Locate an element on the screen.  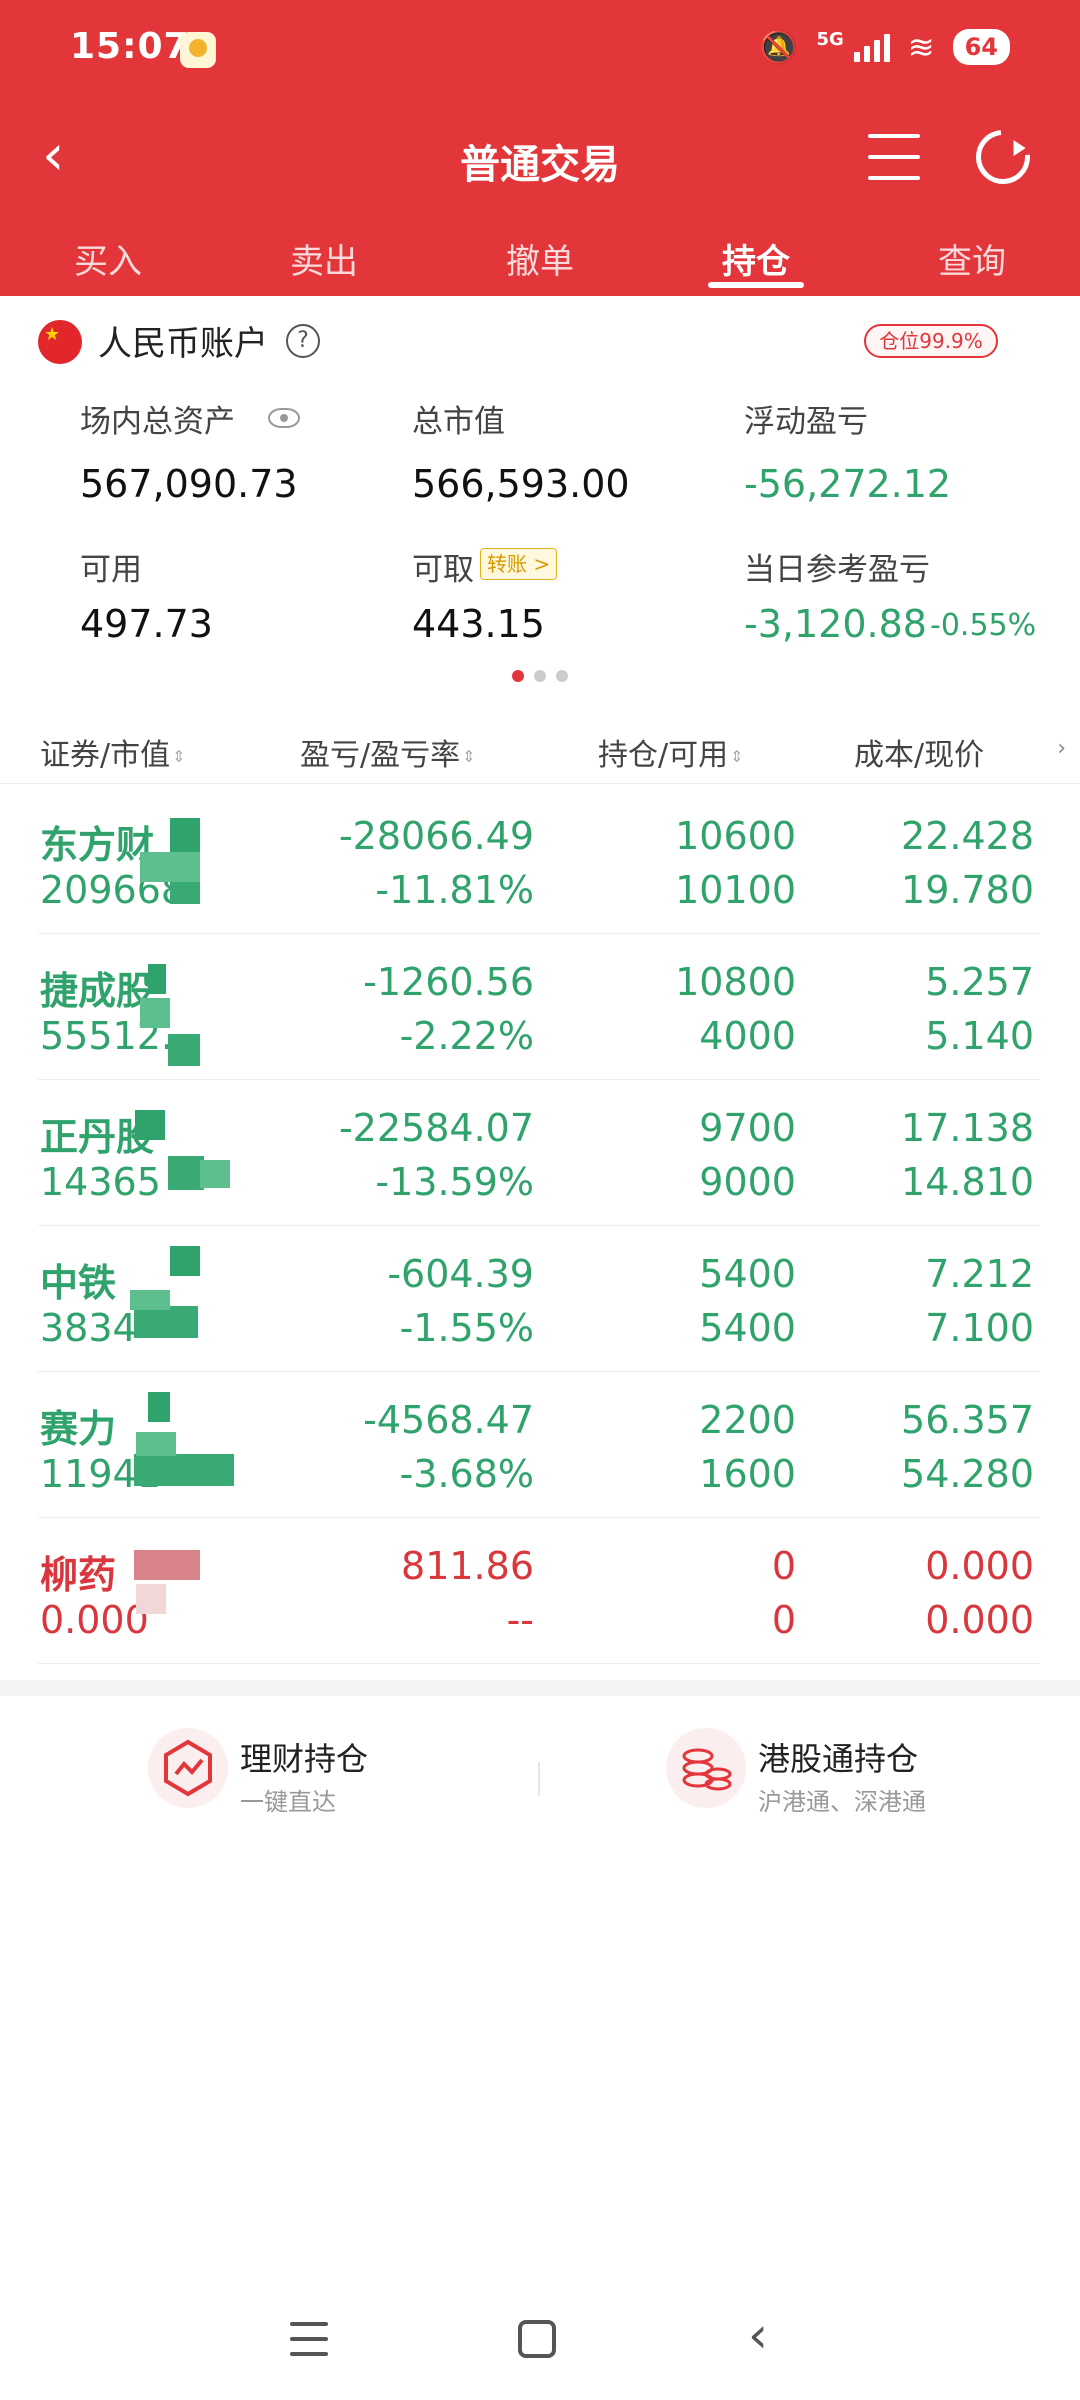
wealth-holdings-shortcut: 理财持仓 一键直达 is located at coordinates (308, 1775).